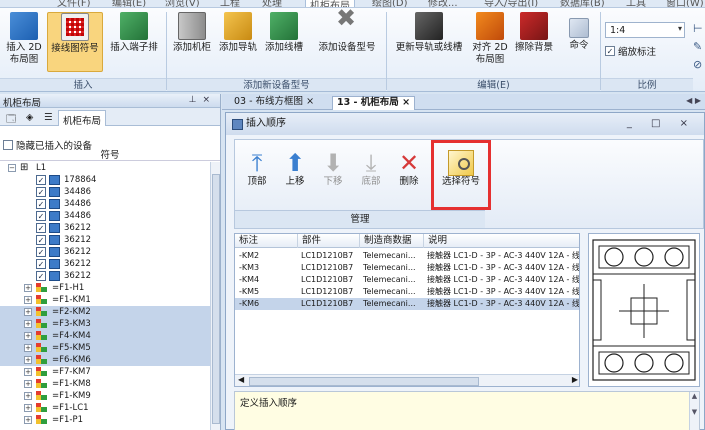 The image size is (705, 430). I want to click on tab-icon-tree: ☰, so click(48, 118).